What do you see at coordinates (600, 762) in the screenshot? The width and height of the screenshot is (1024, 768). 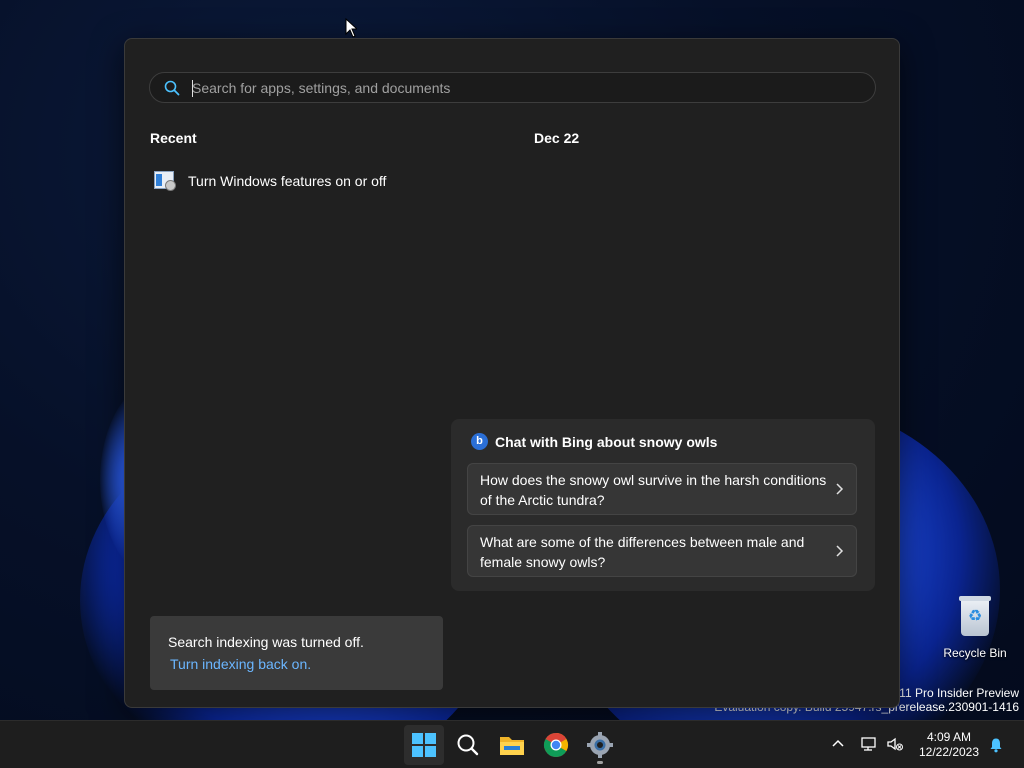 I see `running-indicator` at bounding box center [600, 762].